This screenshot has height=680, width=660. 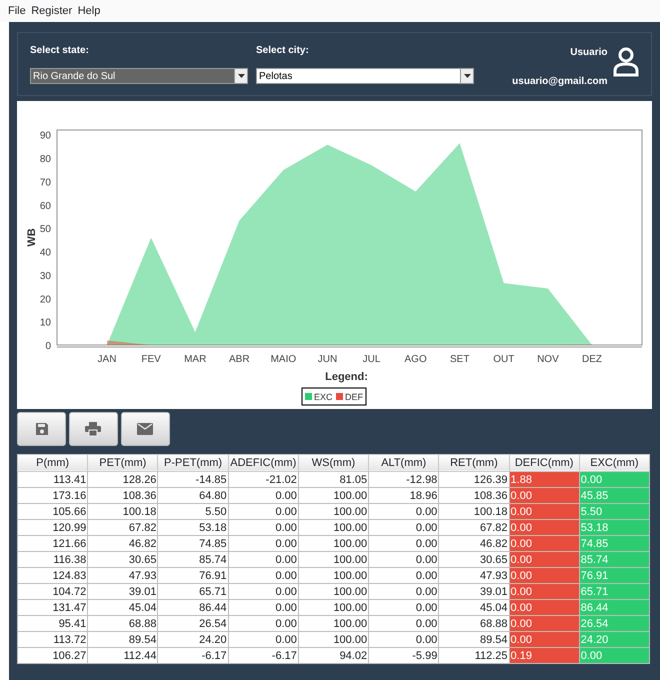 What do you see at coordinates (53, 624) in the screenshot?
I see `table-cell: 95.41` at bounding box center [53, 624].